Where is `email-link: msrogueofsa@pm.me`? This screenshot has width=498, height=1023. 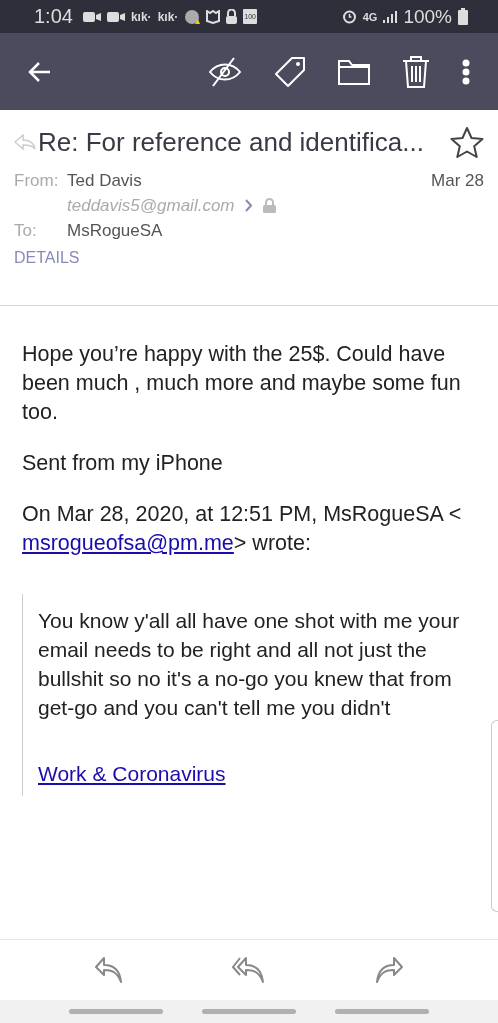
email-link: msrogueofsa@pm.me is located at coordinates (128, 543).